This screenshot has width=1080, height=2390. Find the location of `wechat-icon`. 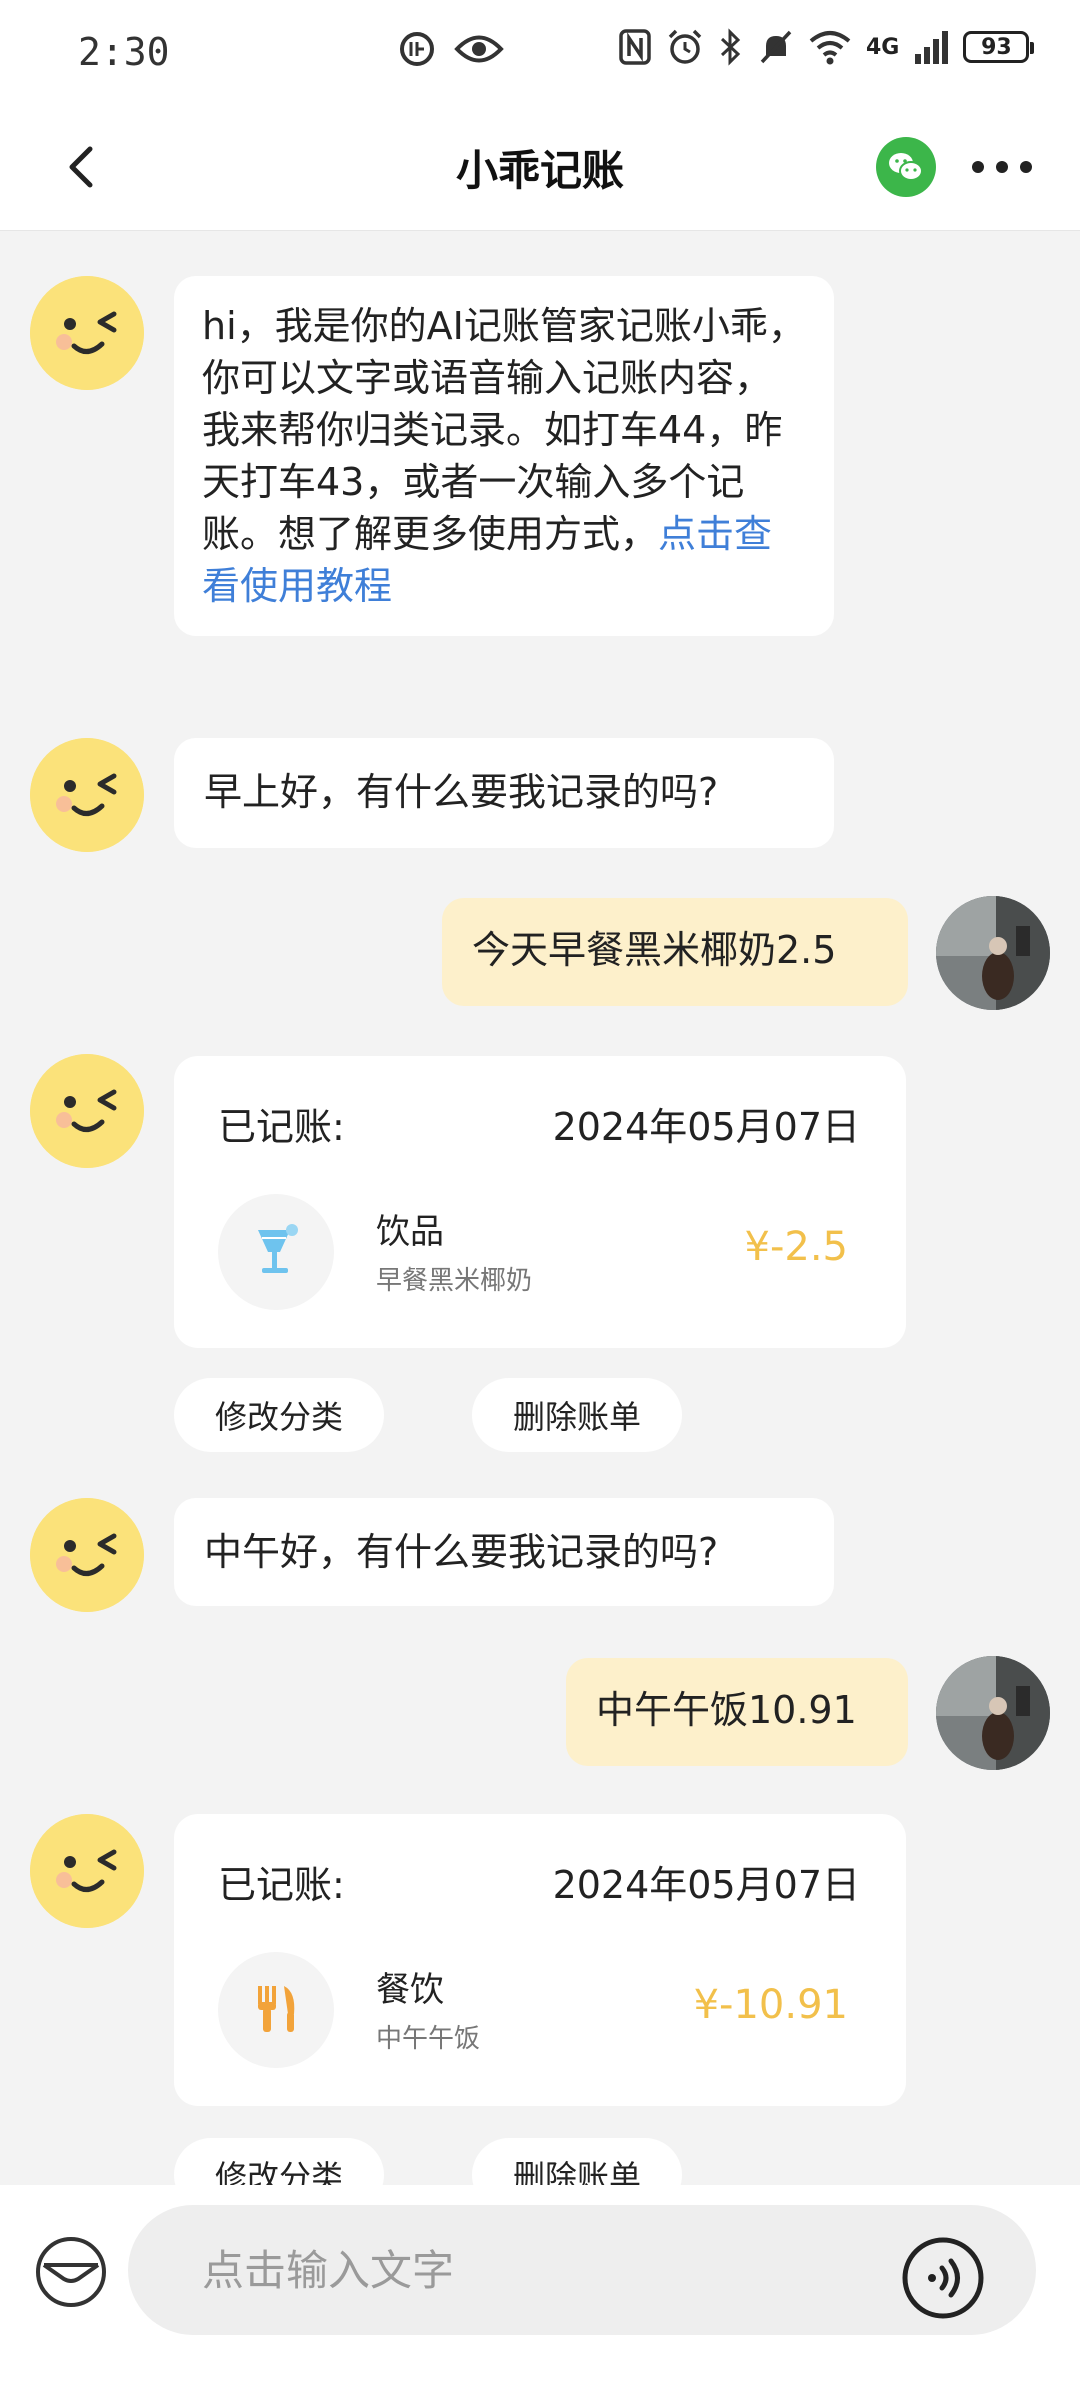

wechat-icon is located at coordinates (906, 167).